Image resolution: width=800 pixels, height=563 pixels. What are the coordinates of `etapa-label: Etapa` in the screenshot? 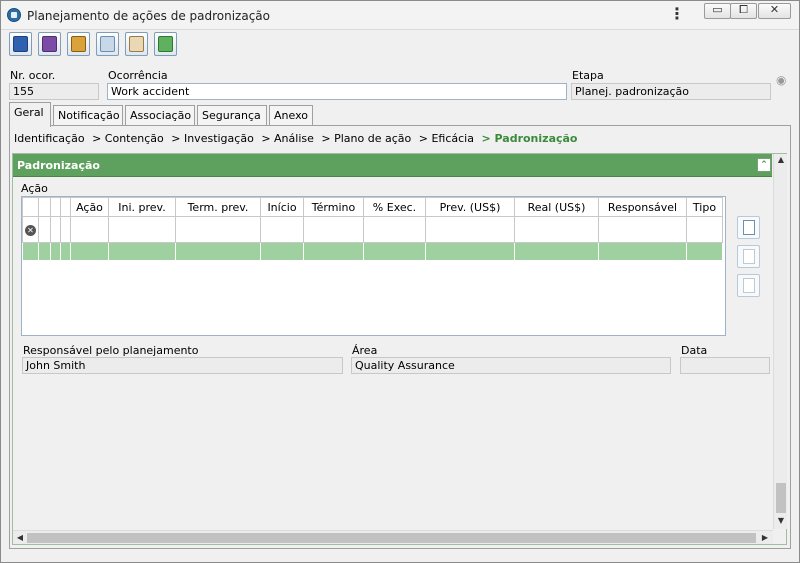 It's located at (588, 75).